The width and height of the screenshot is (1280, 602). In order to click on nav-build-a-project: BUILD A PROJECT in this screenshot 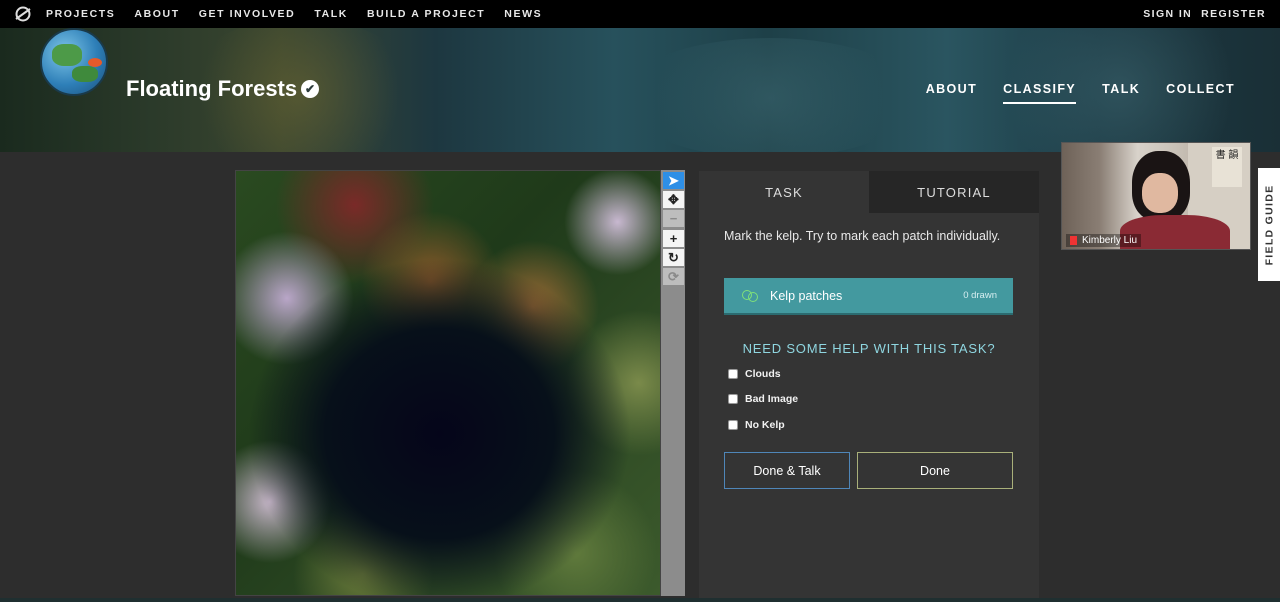, I will do `click(426, 14)`.